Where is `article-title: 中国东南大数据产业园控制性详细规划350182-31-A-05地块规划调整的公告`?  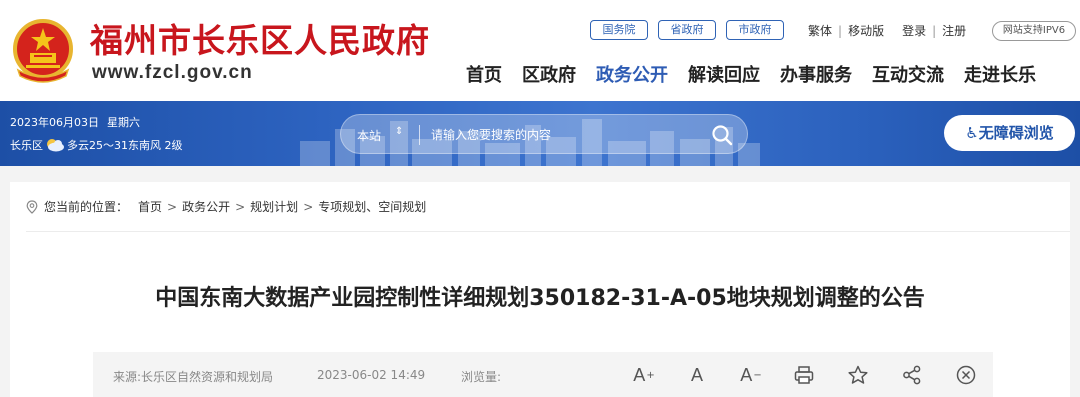
article-title: 中国东南大数据产业园控制性详细规划350182-31-A-05地块规划调整的公告 is located at coordinates (540, 298).